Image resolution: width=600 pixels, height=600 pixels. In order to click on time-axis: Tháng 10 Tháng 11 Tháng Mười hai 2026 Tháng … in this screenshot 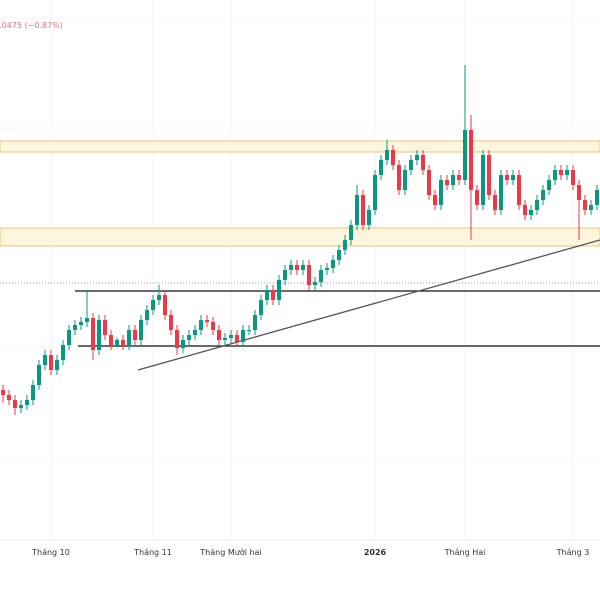, I will do `click(310, 552)`.